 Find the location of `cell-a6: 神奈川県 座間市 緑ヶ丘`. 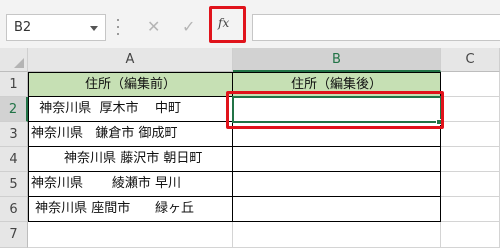

cell-a6: 神奈川県 座間市 緑ヶ丘 is located at coordinates (130, 209).